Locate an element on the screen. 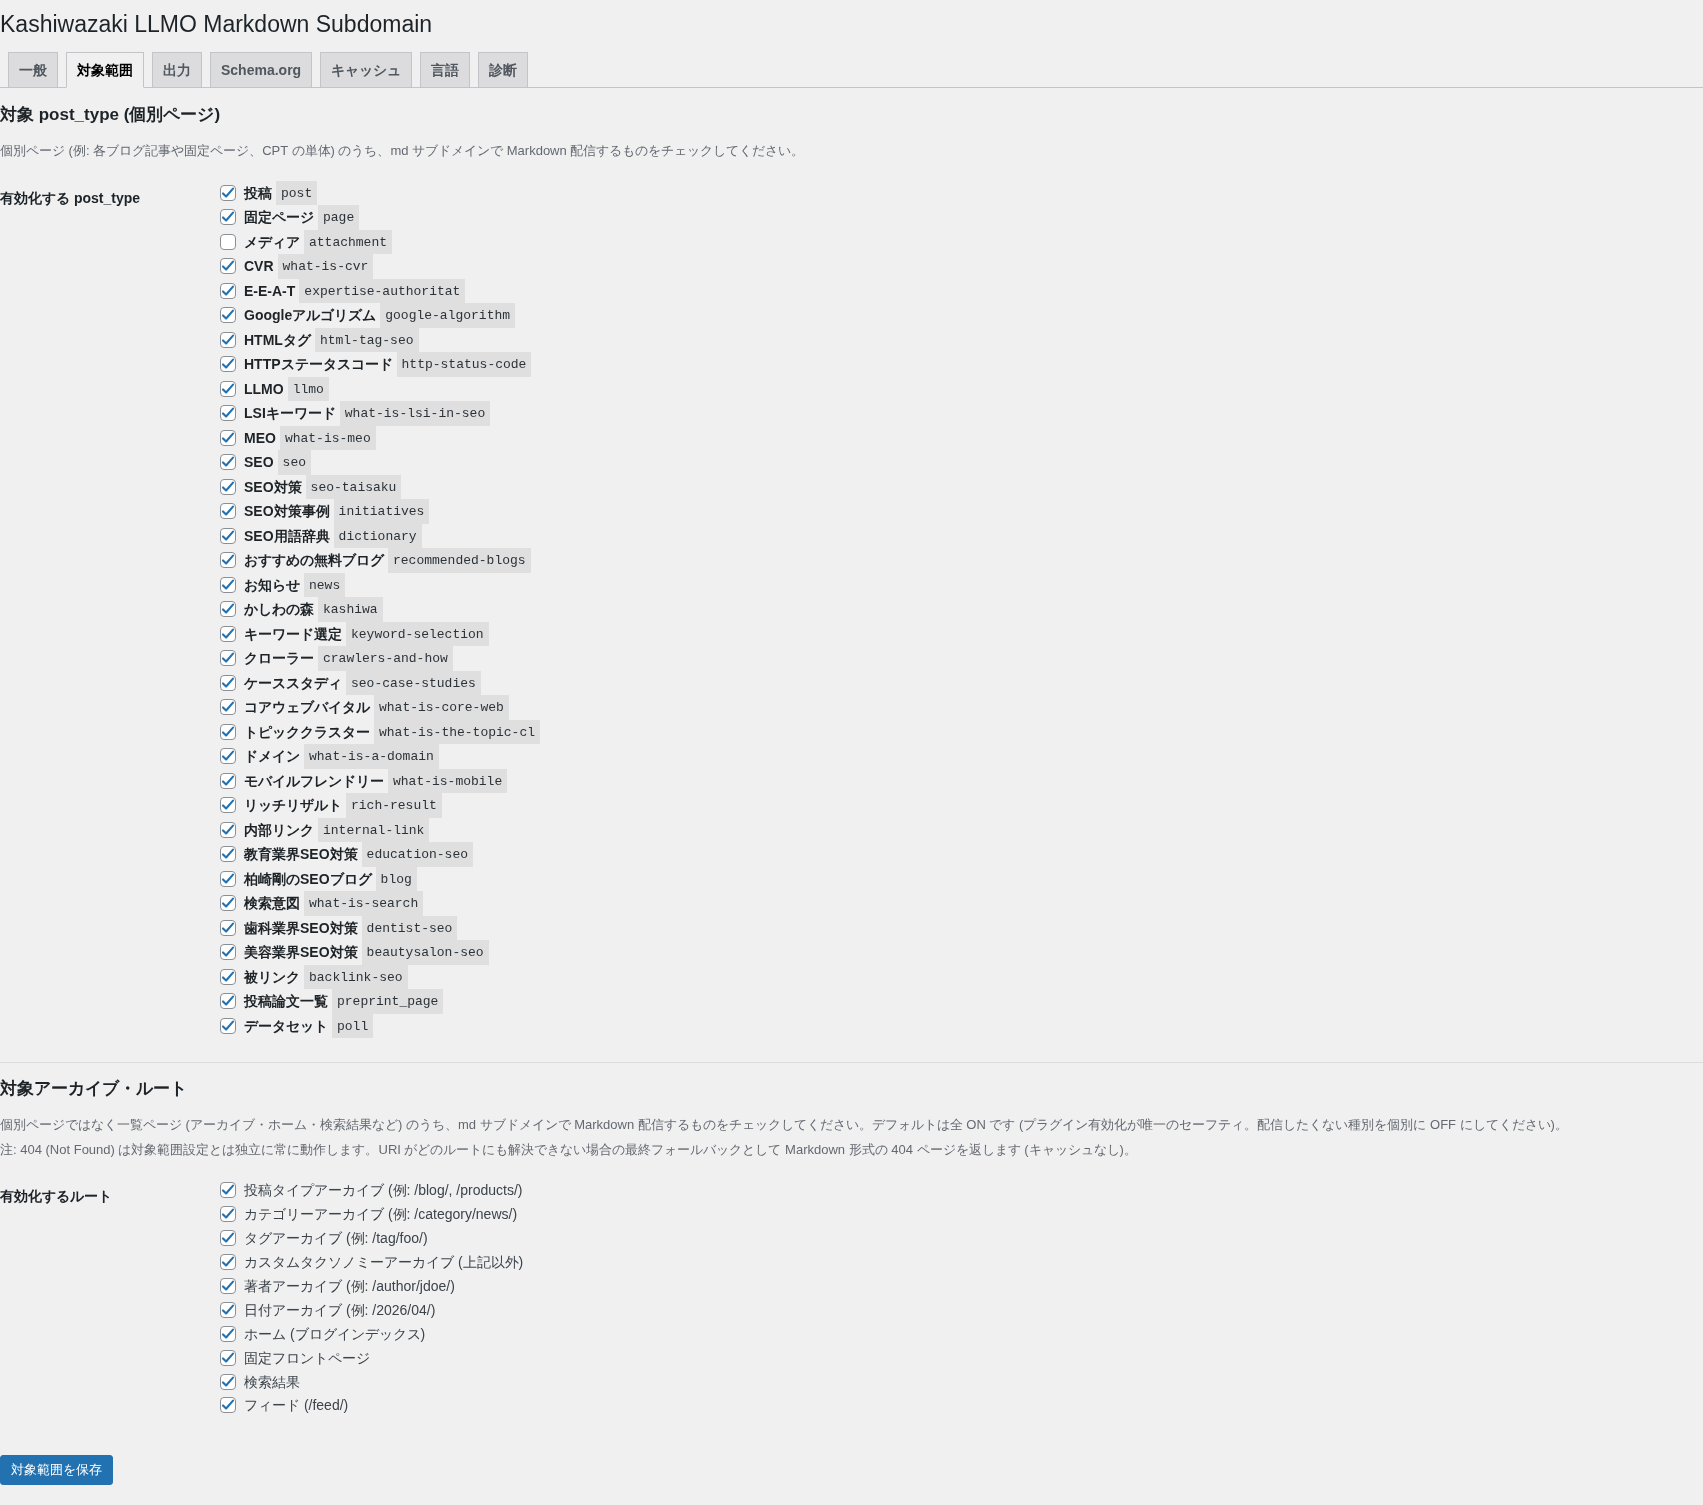  option-label: キーワード選定 is located at coordinates (293, 634).